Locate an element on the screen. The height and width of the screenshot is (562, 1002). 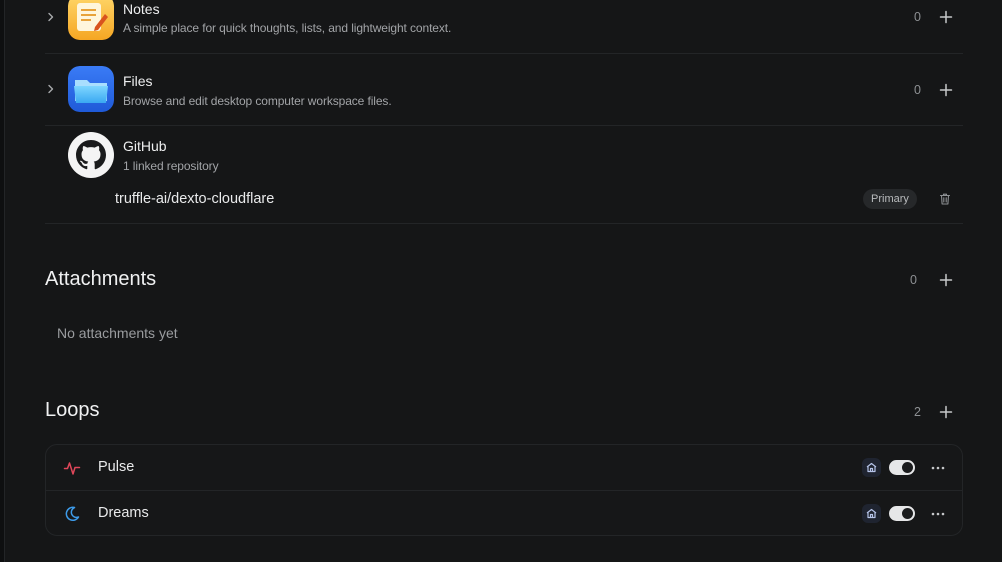
loop-row-pulse: Pulse is located at coordinates (504, 467).